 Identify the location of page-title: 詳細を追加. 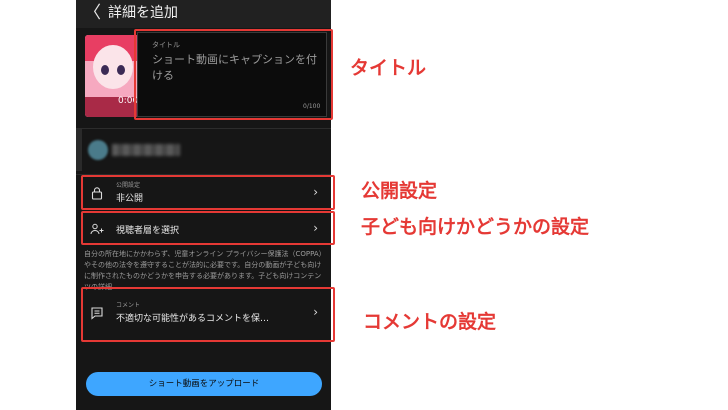
(143, 13).